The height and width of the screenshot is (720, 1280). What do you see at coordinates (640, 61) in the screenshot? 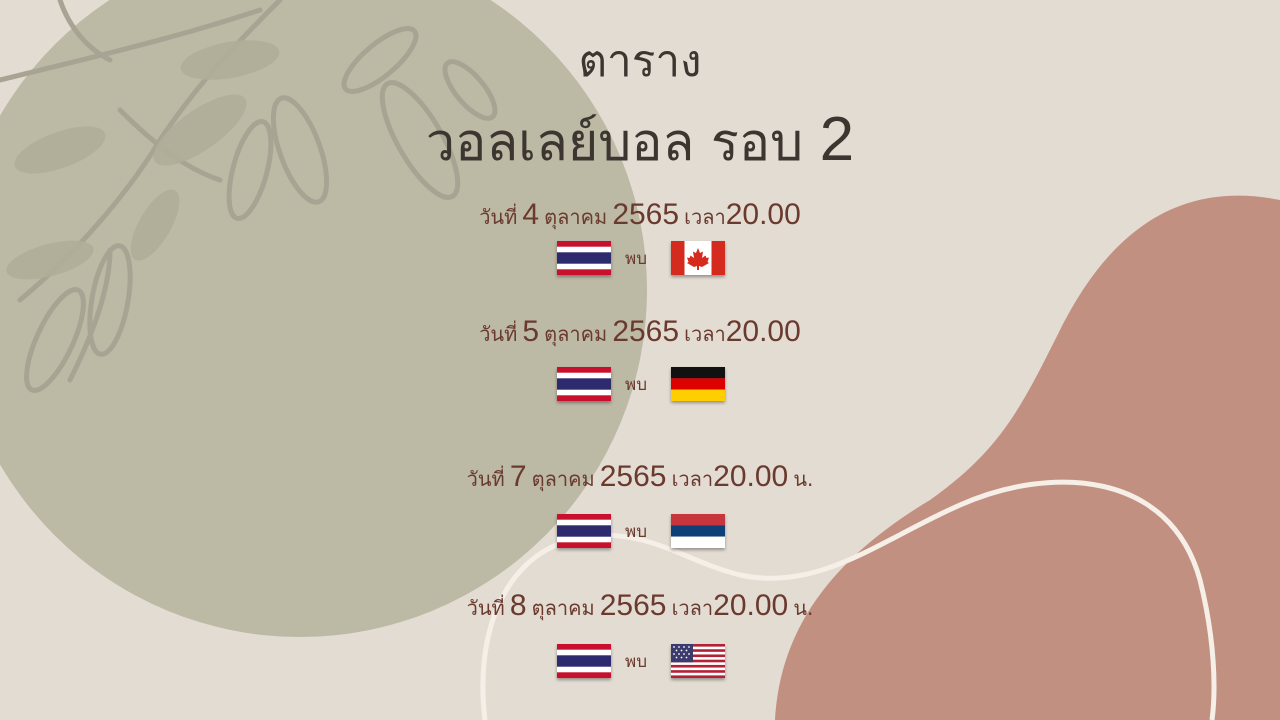
I see `page-title: ตาราง` at bounding box center [640, 61].